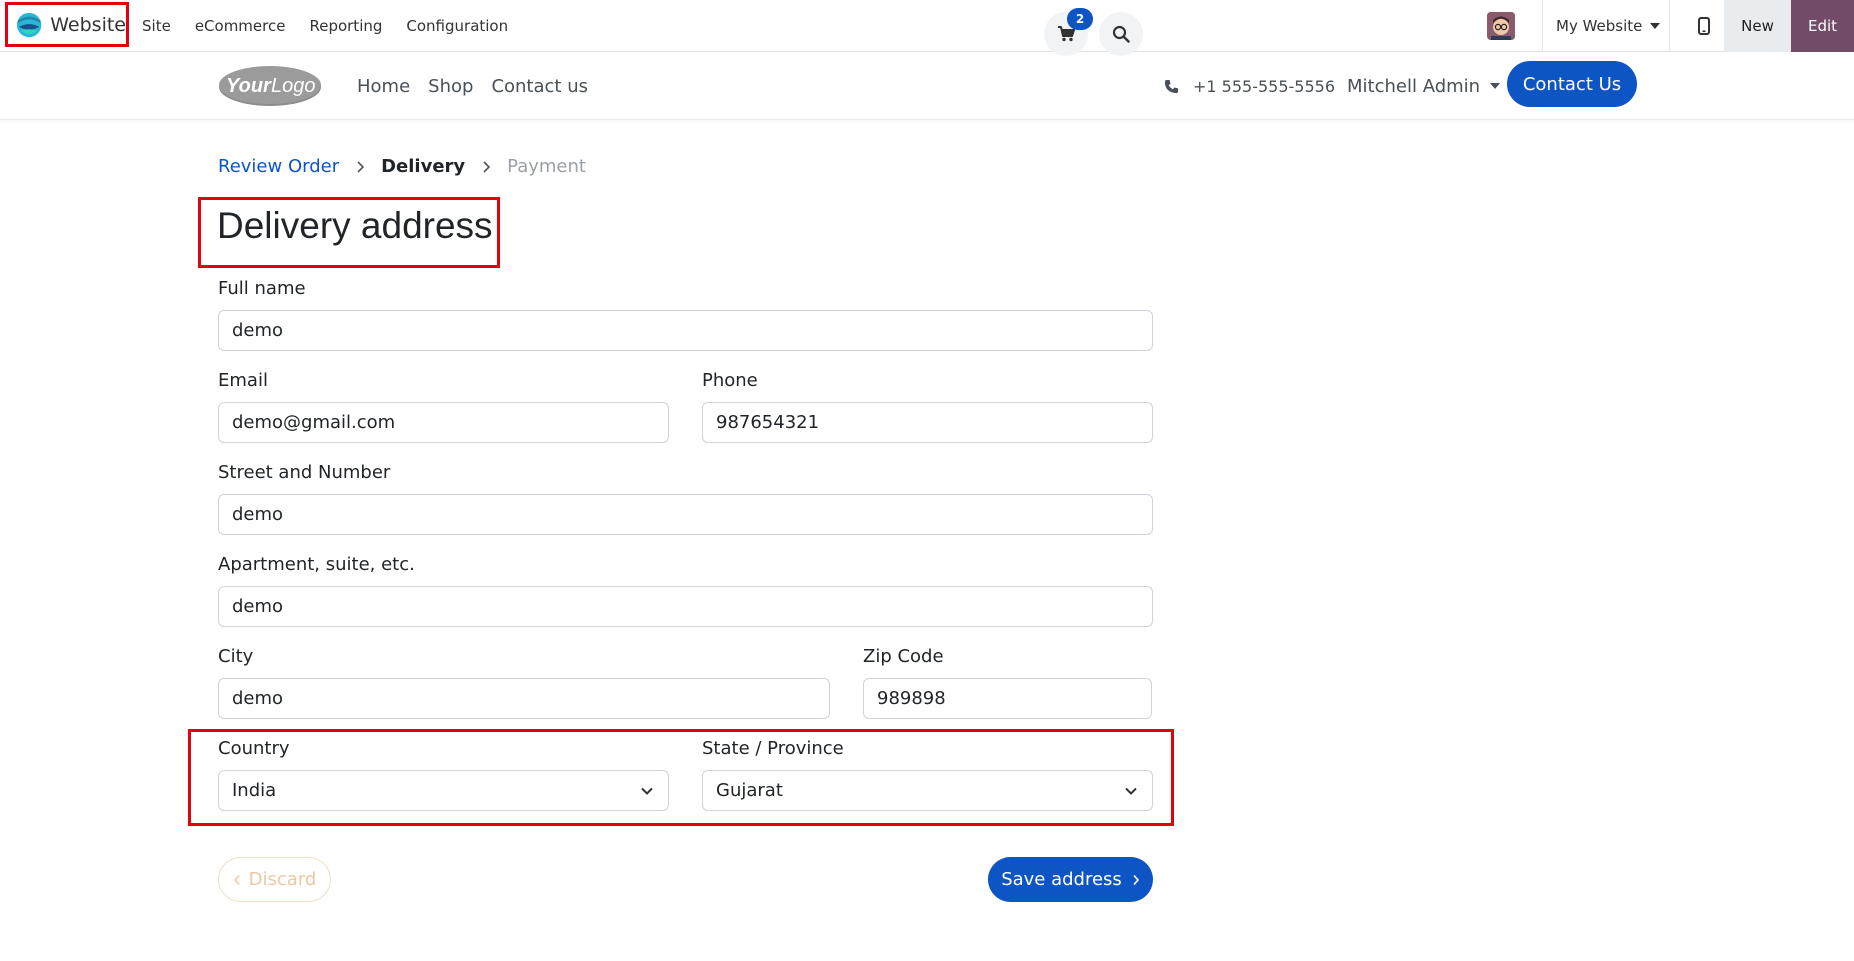  Describe the element at coordinates (423, 166) in the screenshot. I see `step-delivery: Delivery` at that location.